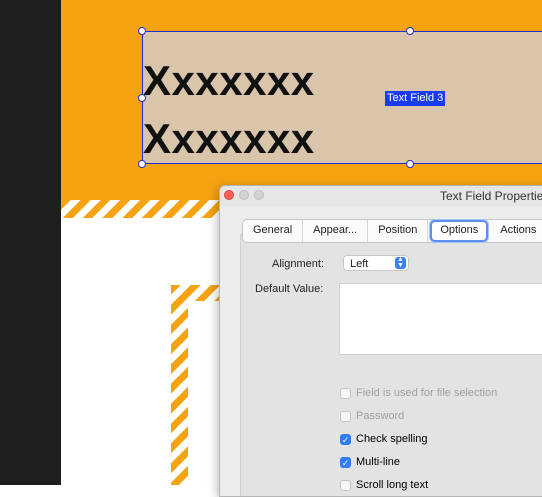 This screenshot has height=497, width=542. What do you see at coordinates (229, 110) in the screenshot?
I see `text-field-content: Xxxxxxx Xxxxxxx` at bounding box center [229, 110].